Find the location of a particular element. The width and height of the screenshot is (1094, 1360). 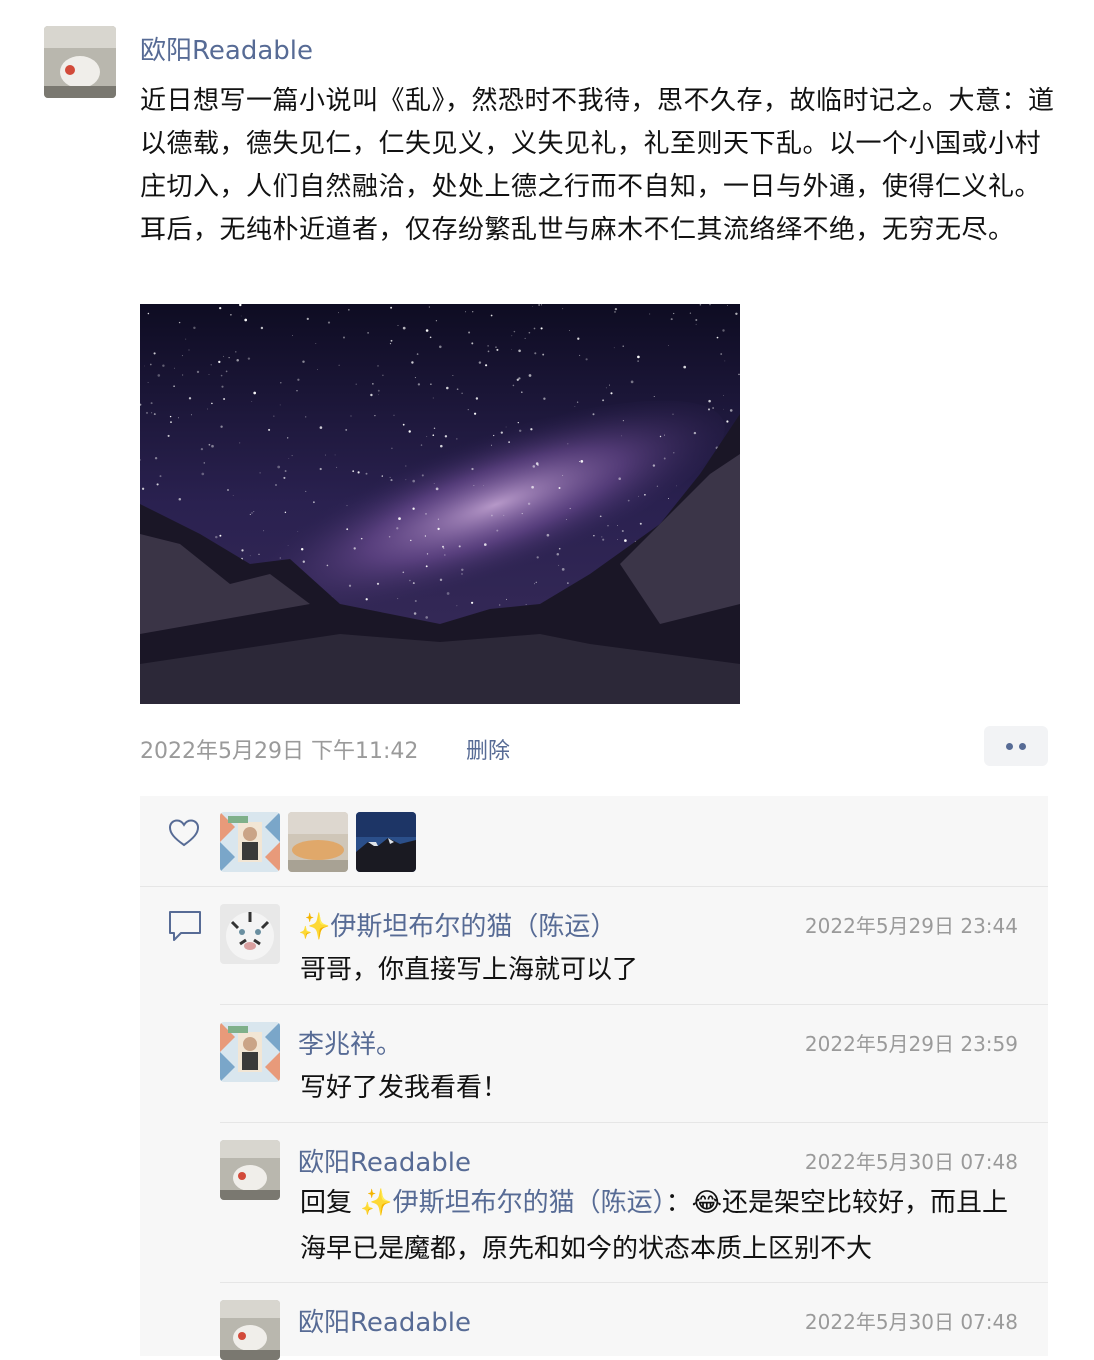

comment-text: 哥哥，你直接写上海就可以了 is located at coordinates (665, 970).